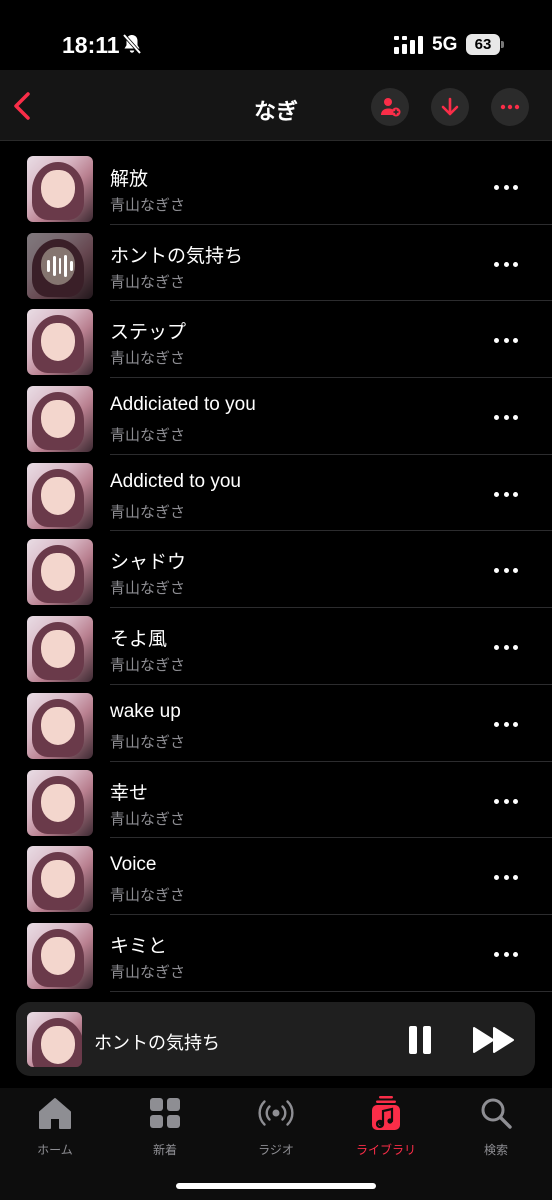  I want to click on download-arrow-icon, so click(450, 106).